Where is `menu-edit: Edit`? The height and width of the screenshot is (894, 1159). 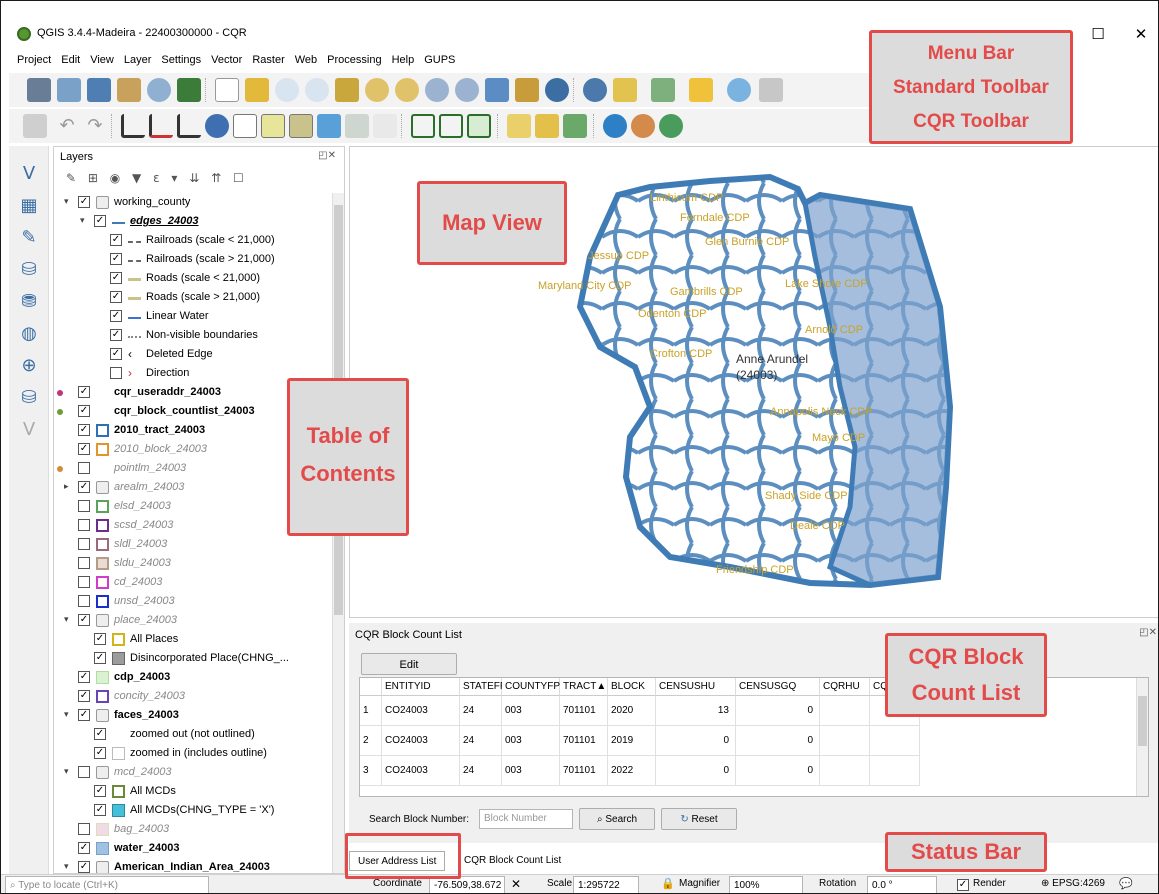
menu-edit: Edit is located at coordinates (70, 60).